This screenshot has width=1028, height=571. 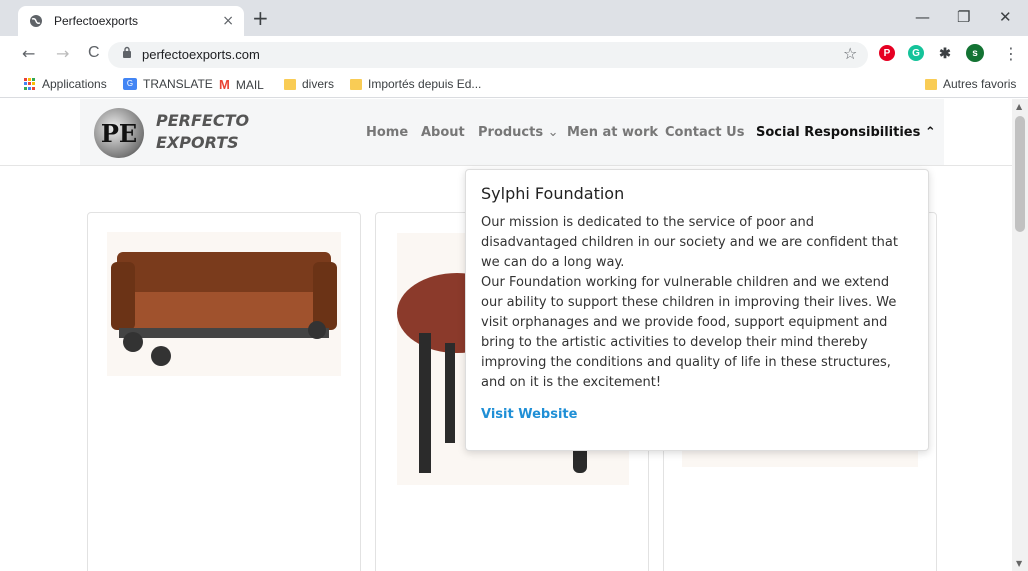 I want to click on forward-button: →, so click(x=62, y=53).